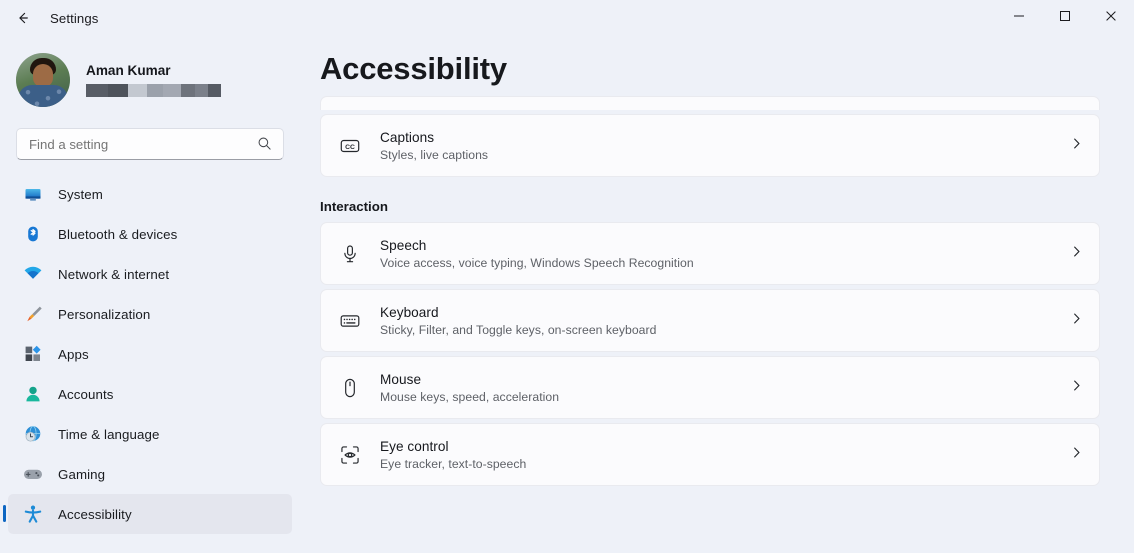 The image size is (1134, 553). Describe the element at coordinates (33, 234) in the screenshot. I see `bluetooth-icon` at that location.